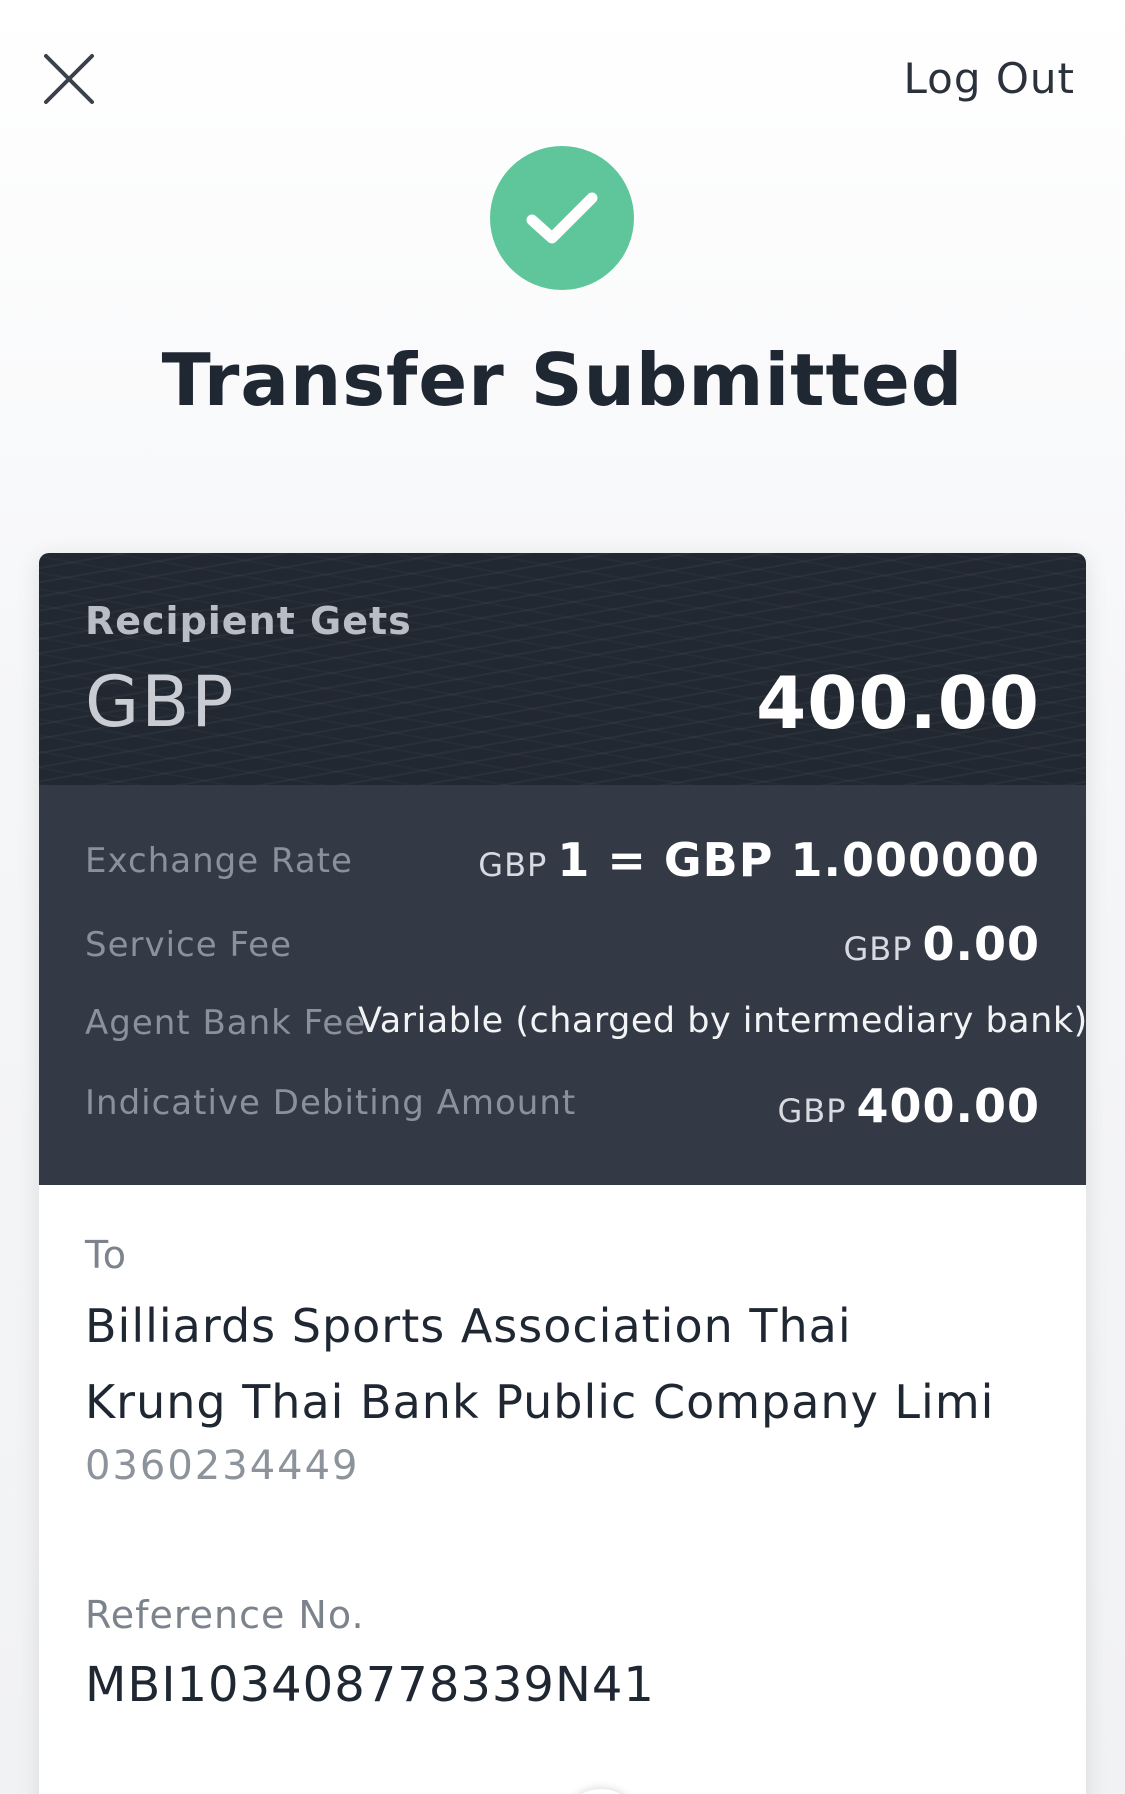  Describe the element at coordinates (562, 380) in the screenshot. I see `page-title: Transfer Submitted` at that location.